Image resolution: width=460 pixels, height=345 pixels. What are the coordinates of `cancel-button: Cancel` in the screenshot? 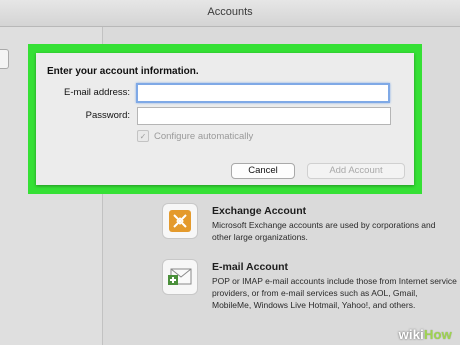 It's located at (263, 171).